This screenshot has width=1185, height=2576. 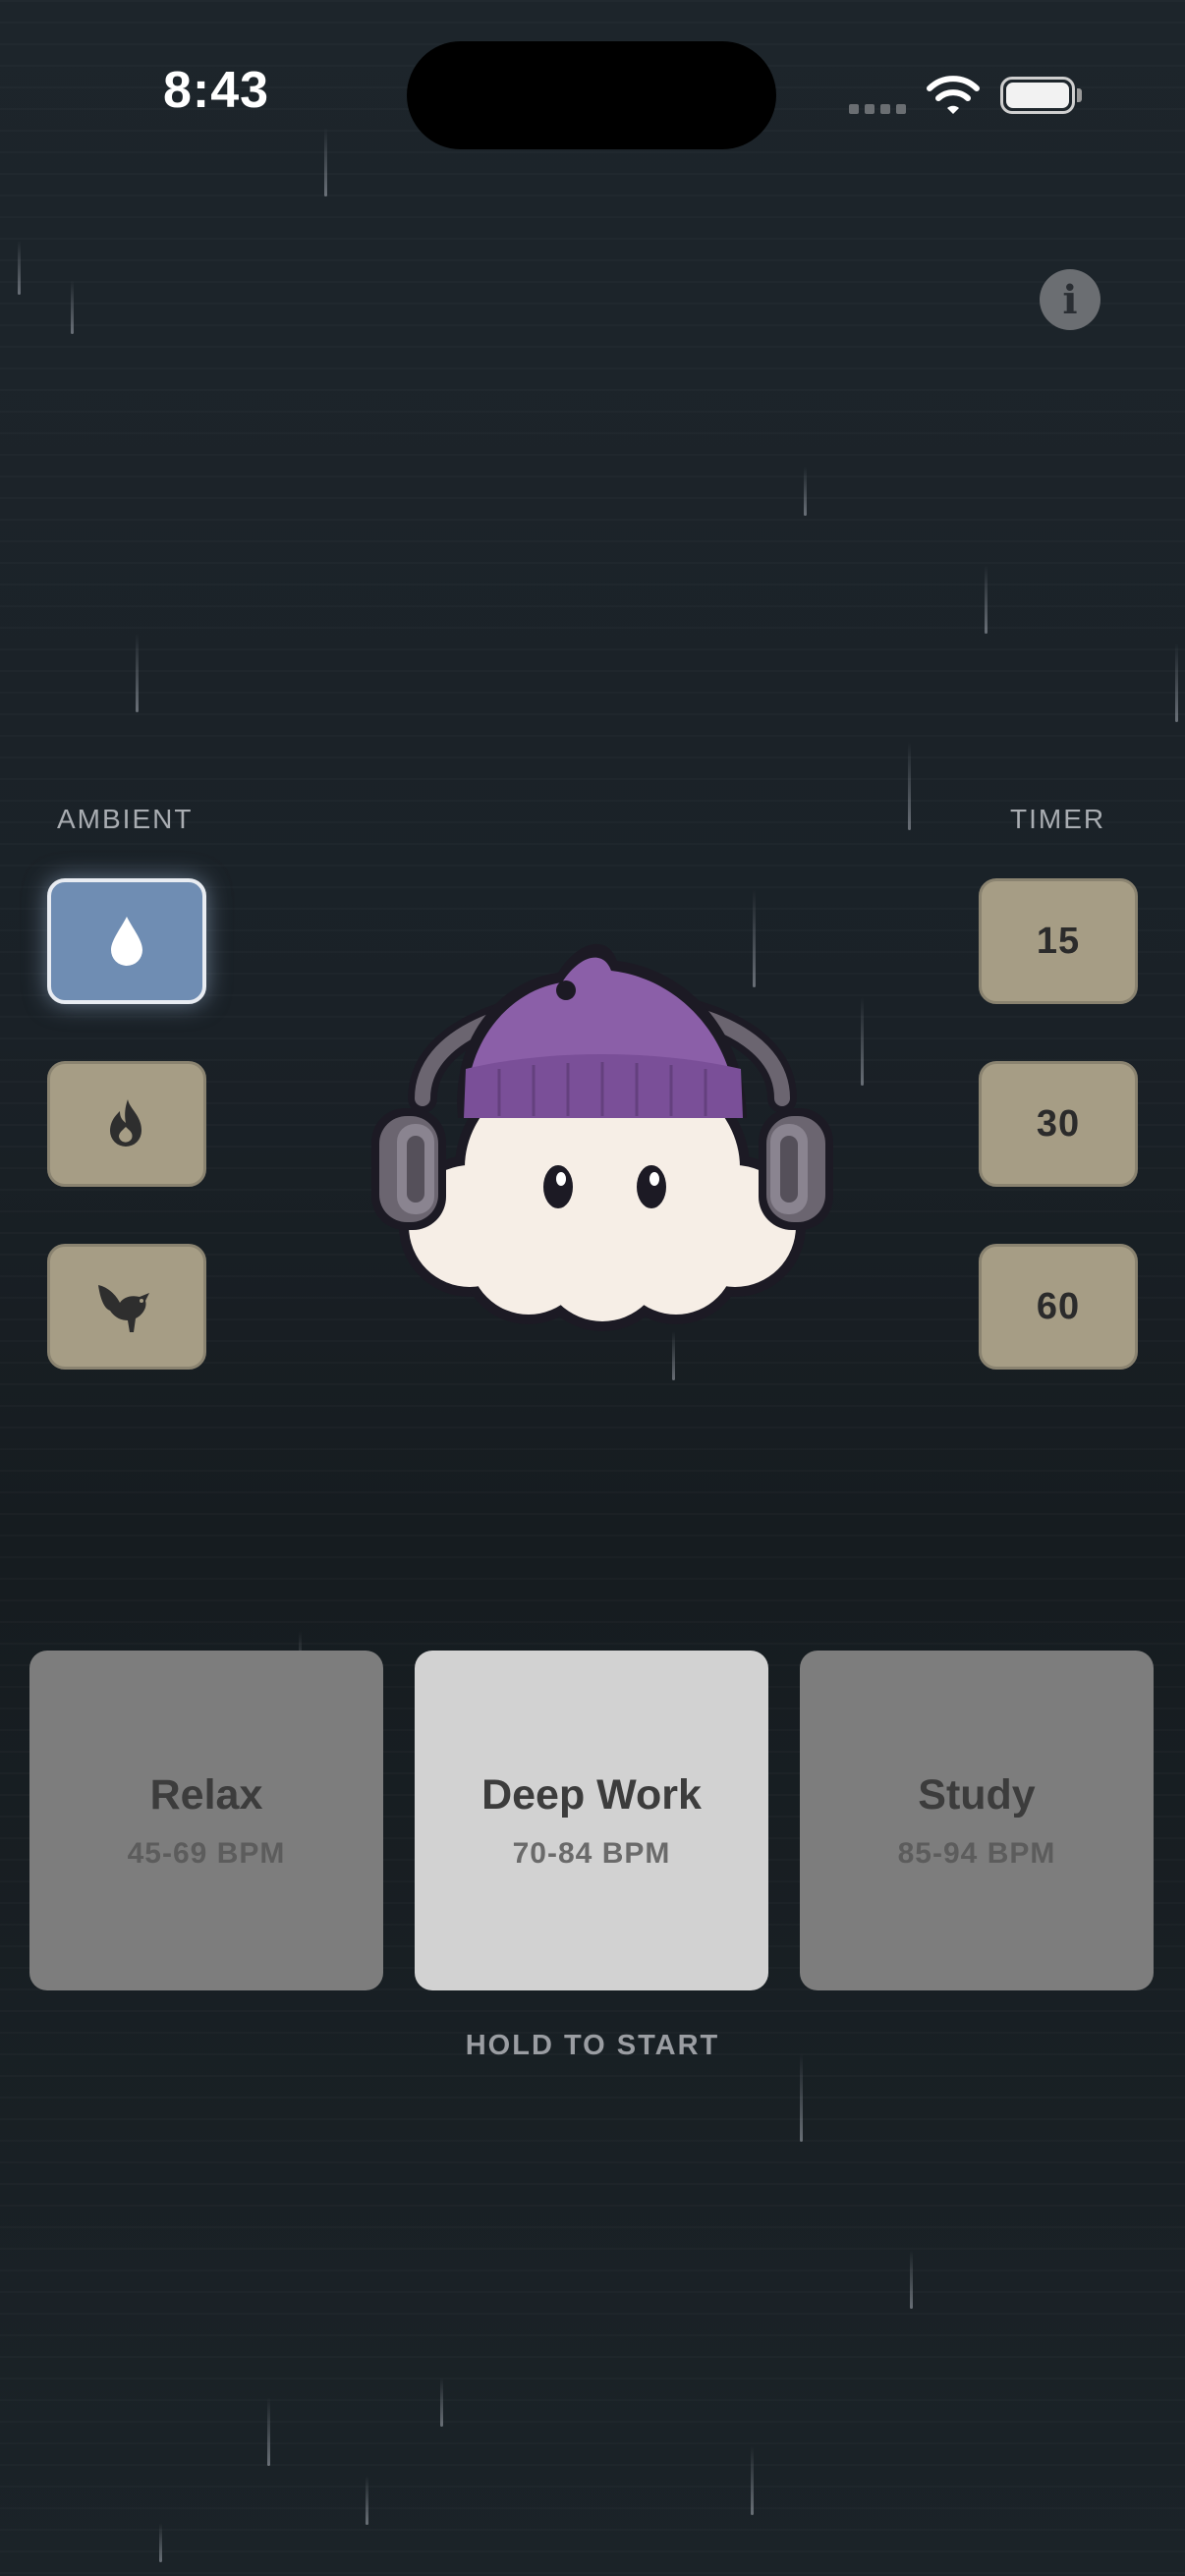 I want to click on mode-relax-name: Relax, so click(x=206, y=1794).